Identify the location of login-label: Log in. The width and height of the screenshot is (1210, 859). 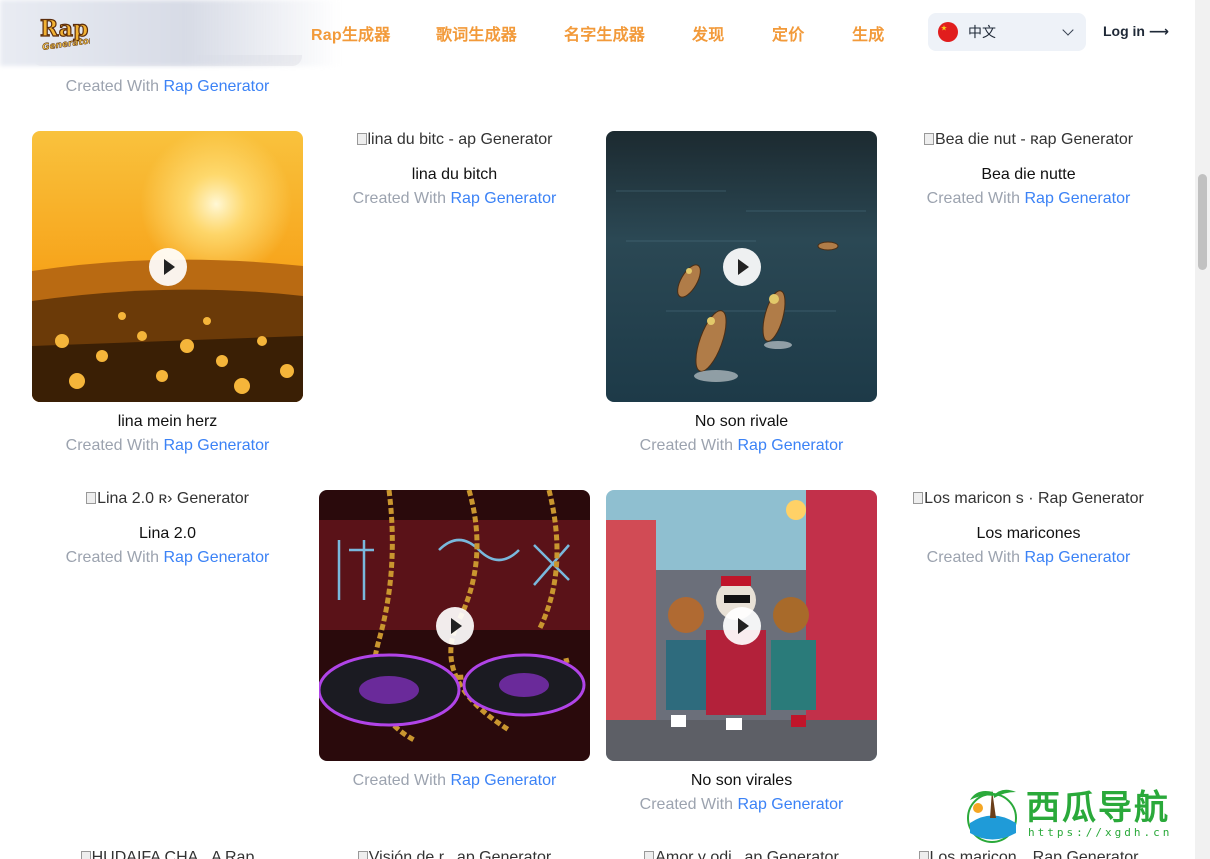
(1124, 31).